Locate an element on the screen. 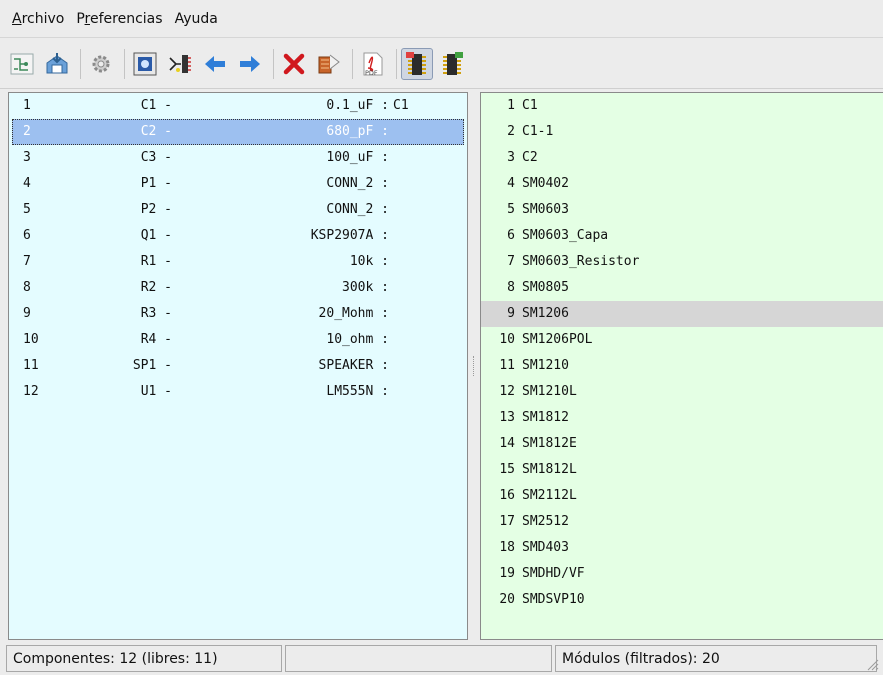  footprint-row: 11 SM1210 is located at coordinates (682, 366).